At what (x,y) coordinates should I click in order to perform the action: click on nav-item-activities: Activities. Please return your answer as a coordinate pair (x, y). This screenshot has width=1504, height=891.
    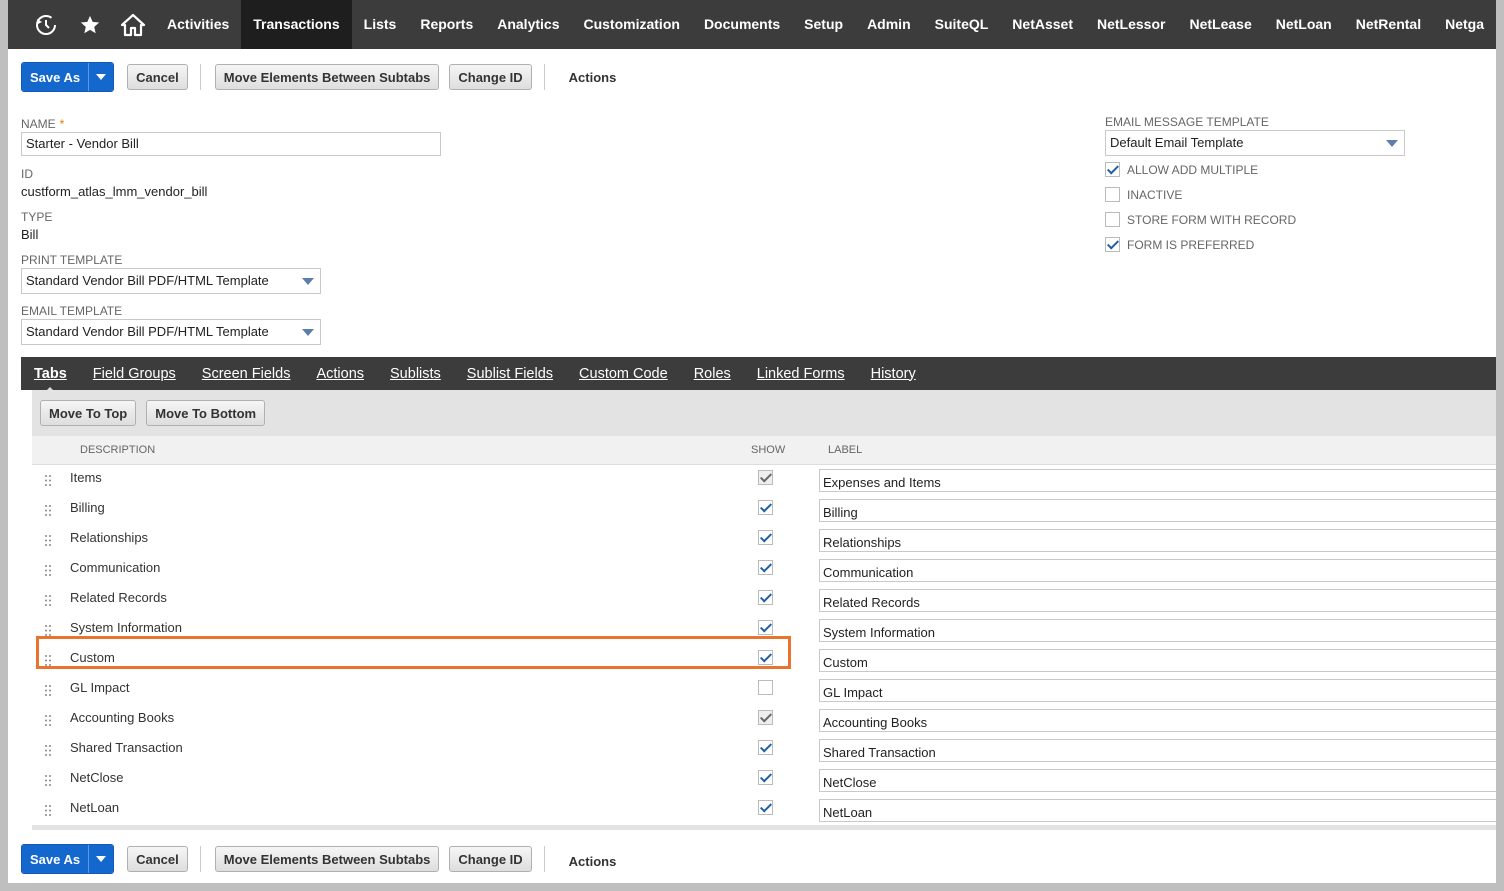
    Looking at the image, I should click on (198, 24).